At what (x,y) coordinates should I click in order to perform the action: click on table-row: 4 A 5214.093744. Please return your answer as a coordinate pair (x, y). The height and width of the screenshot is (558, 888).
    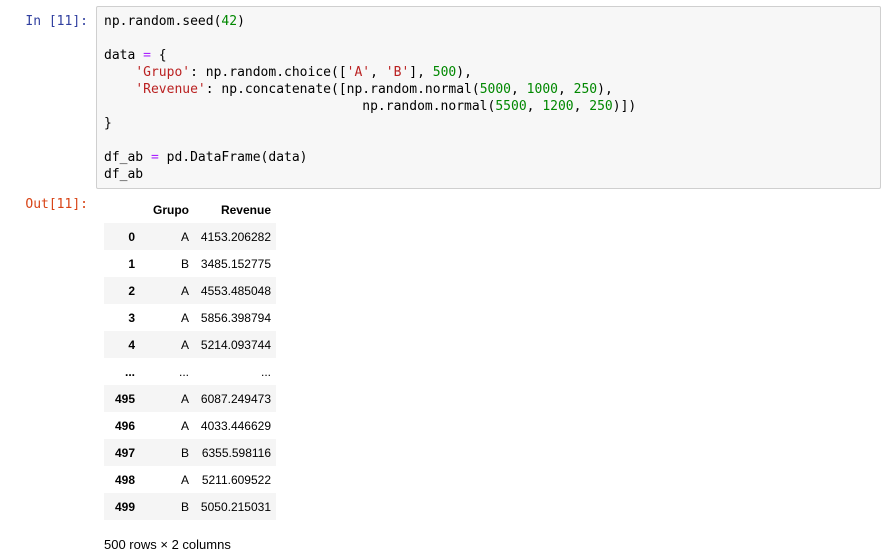
    Looking at the image, I should click on (190, 344).